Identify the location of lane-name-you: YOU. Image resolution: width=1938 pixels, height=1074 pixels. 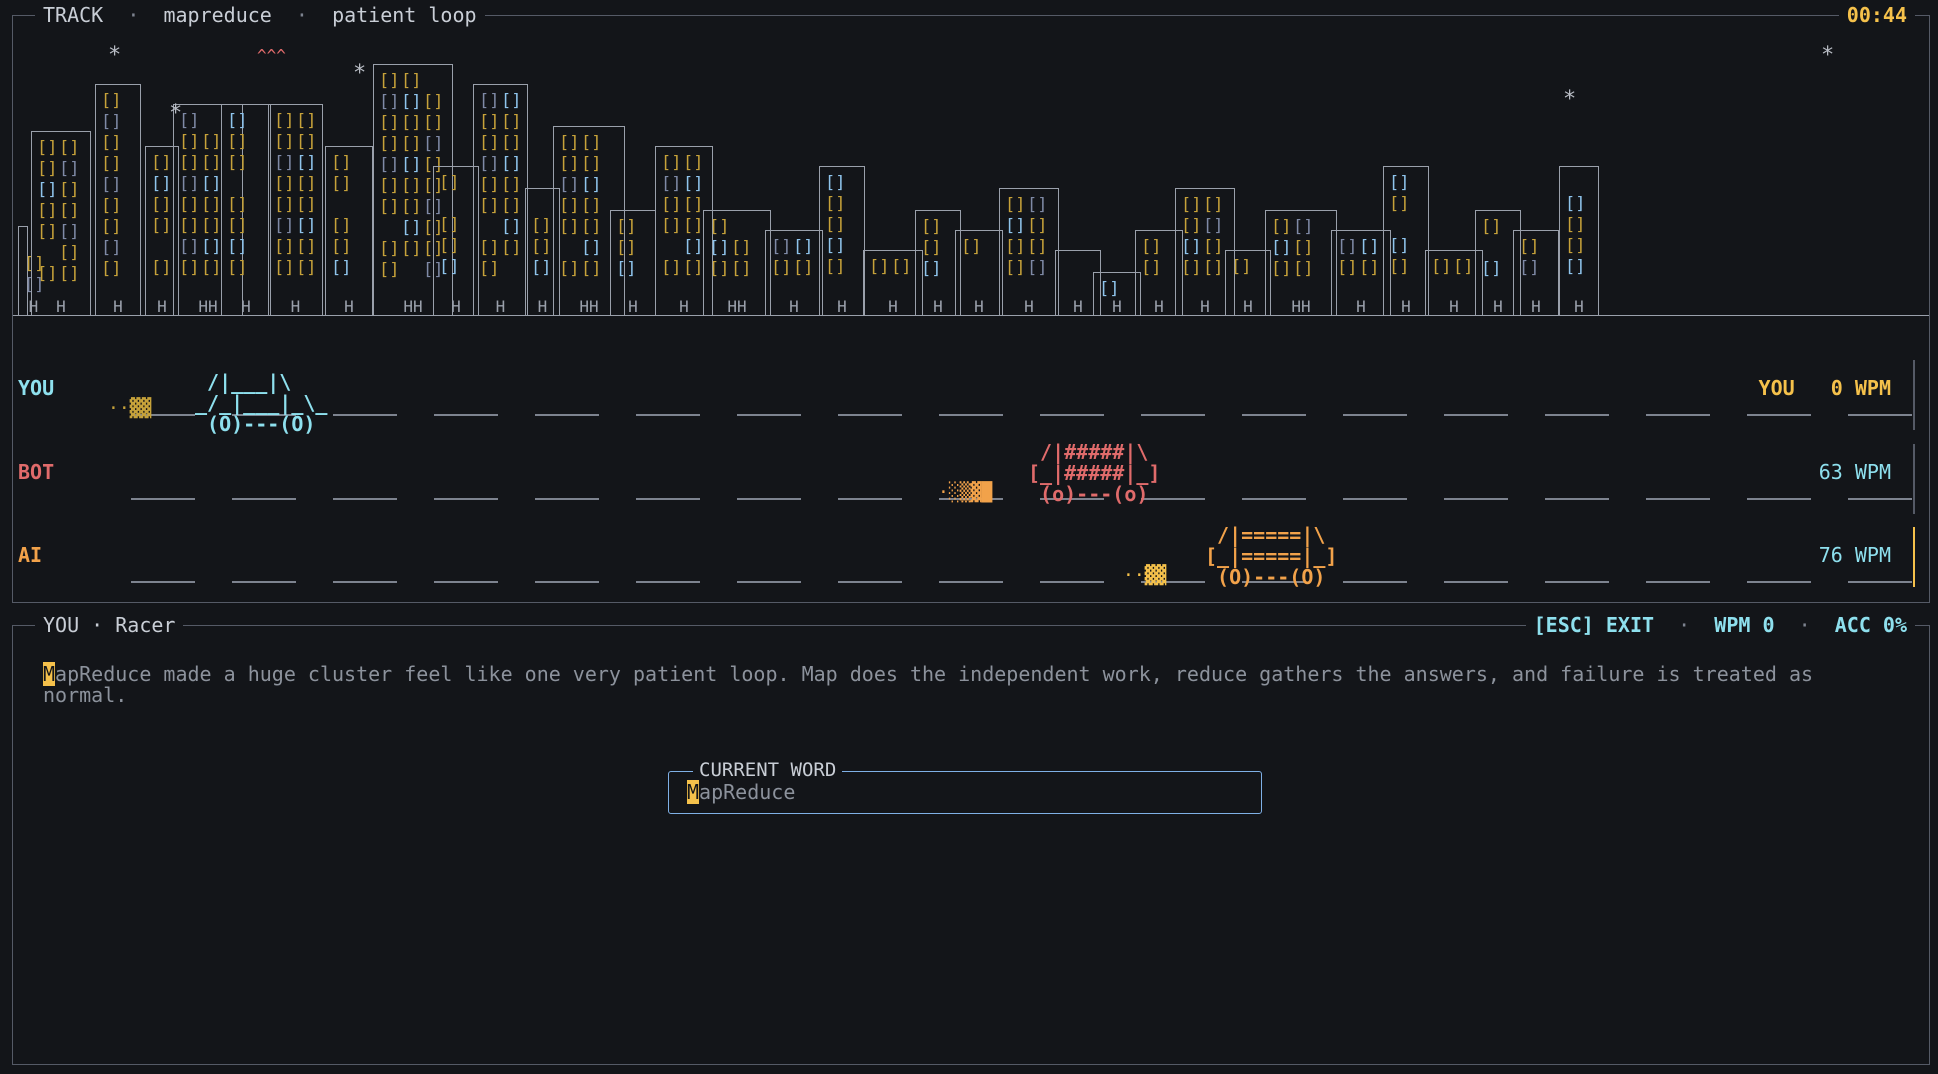
(36, 388).